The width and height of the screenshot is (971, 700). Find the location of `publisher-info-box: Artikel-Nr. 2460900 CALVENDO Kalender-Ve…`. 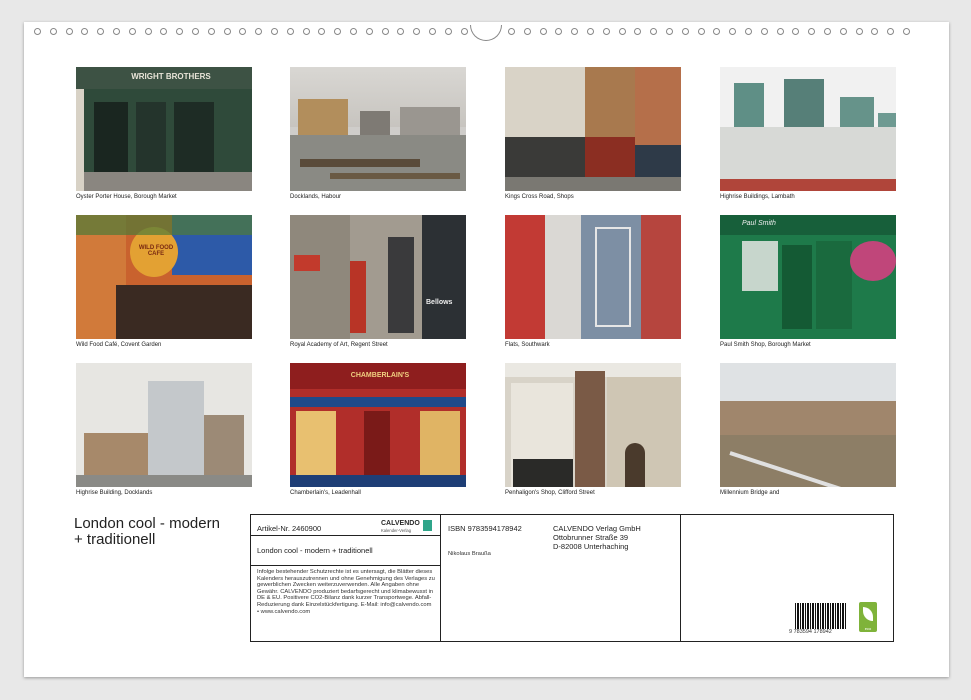

publisher-info-box: Artikel-Nr. 2460900 CALVENDO Kalender-Ve… is located at coordinates (572, 578).